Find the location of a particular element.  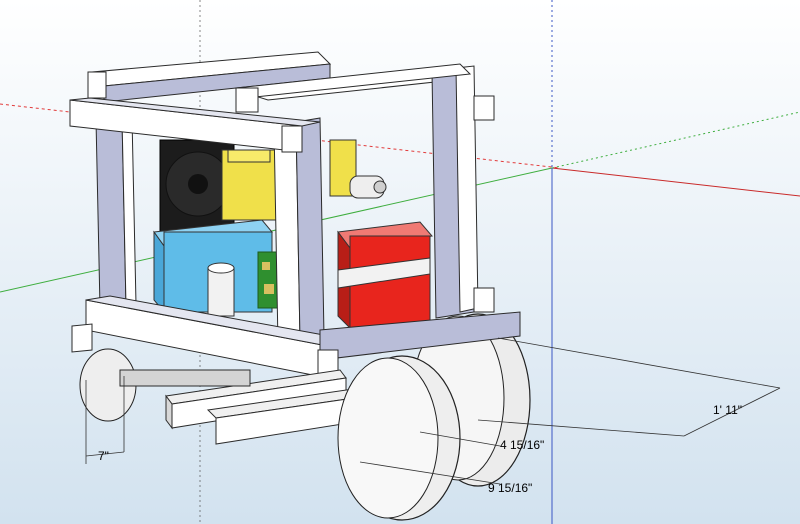

wheel-height-dimension: 4 15/16" is located at coordinates (522, 445).